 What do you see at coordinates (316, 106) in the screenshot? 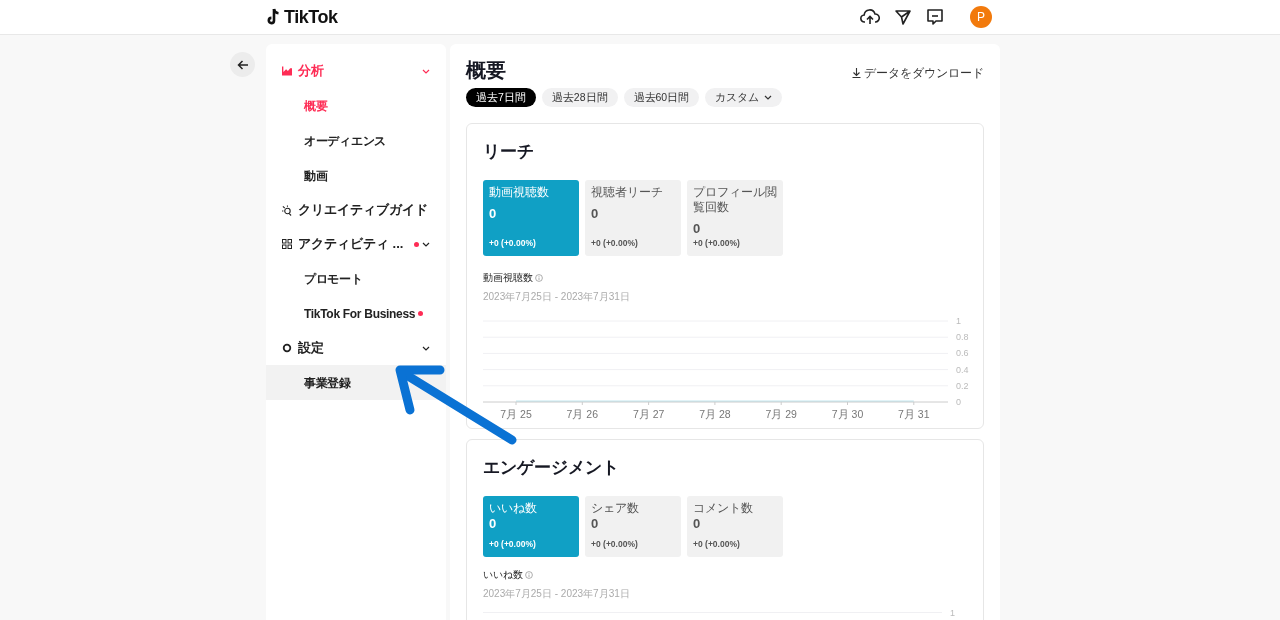
I see `sidebar-item-label: 概要` at bounding box center [316, 106].